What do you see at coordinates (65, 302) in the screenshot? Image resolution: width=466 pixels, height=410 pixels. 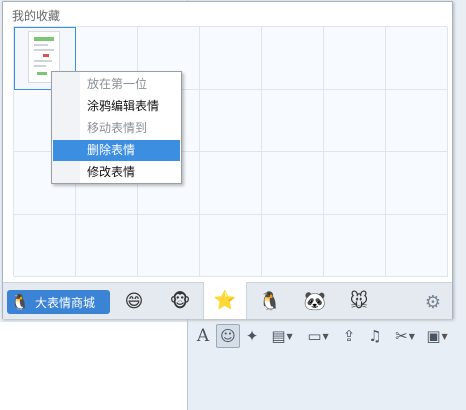 I see `sticker-shop-label: 大表情商城` at bounding box center [65, 302].